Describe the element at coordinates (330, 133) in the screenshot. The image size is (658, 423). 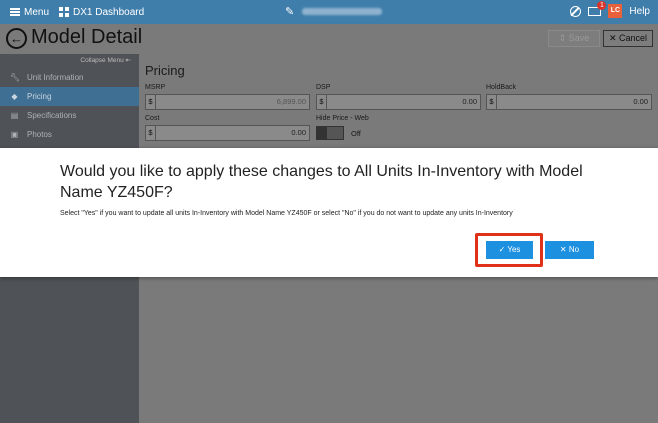
I see `hide-price-toggle` at that location.